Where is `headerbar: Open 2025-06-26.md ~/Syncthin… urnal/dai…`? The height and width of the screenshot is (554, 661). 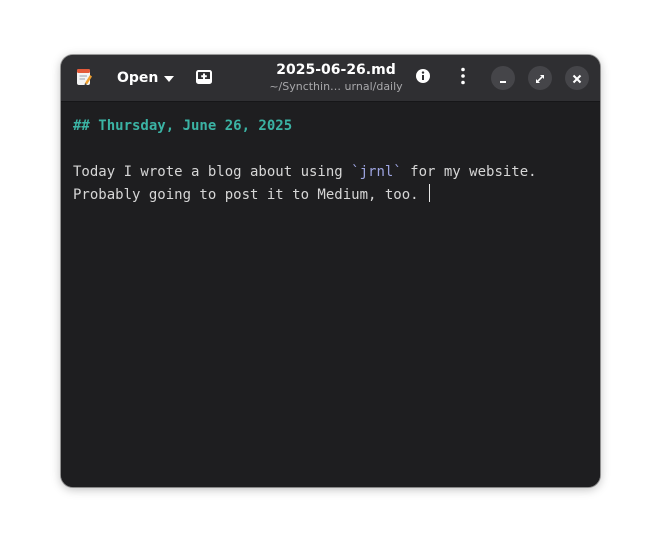 headerbar: Open 2025-06-26.md ~/Syncthin… urnal/dai… is located at coordinates (330, 78).